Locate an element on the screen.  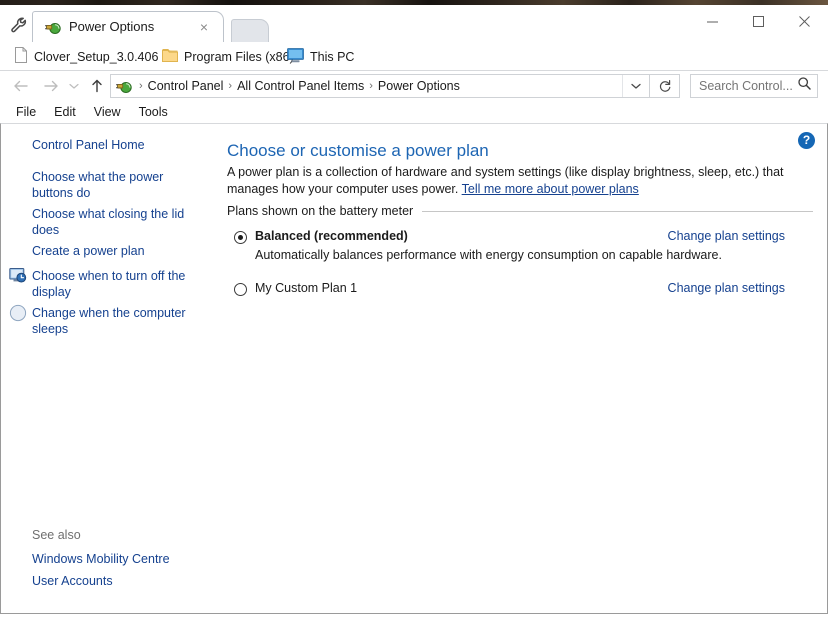
search-box is located at coordinates (754, 86).